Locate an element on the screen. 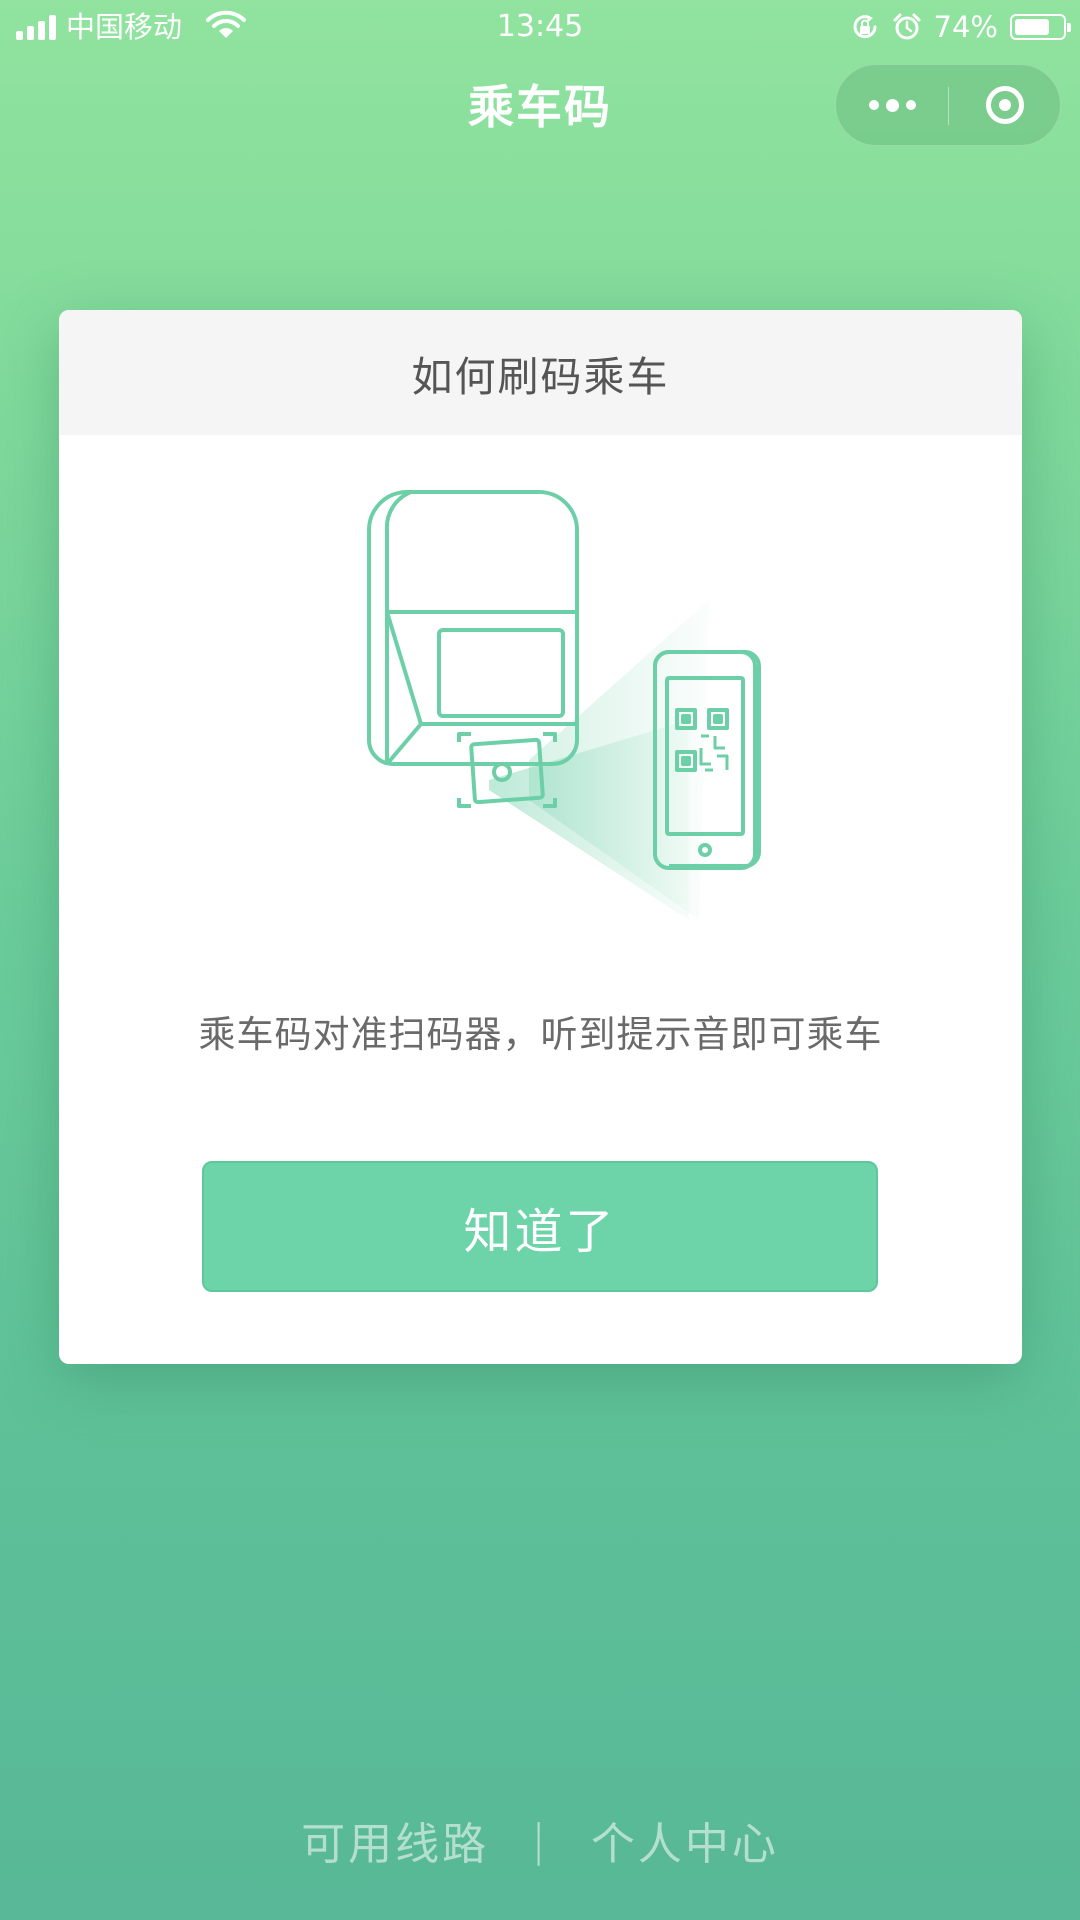 The height and width of the screenshot is (1920, 1080). available-routes-link: 可用线路 is located at coordinates (395, 1840).